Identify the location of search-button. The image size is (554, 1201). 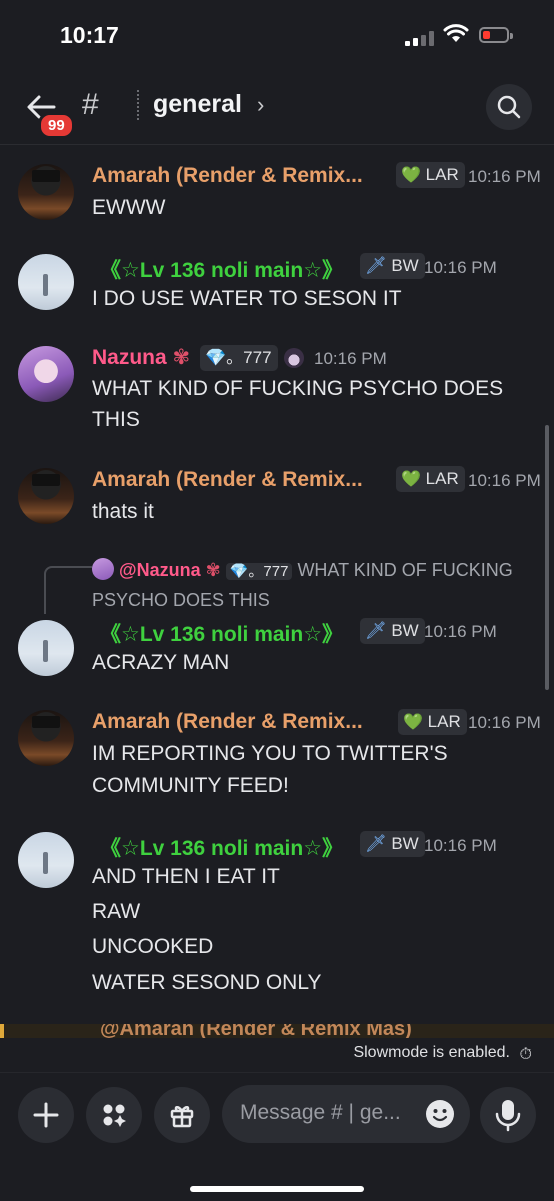
(509, 107).